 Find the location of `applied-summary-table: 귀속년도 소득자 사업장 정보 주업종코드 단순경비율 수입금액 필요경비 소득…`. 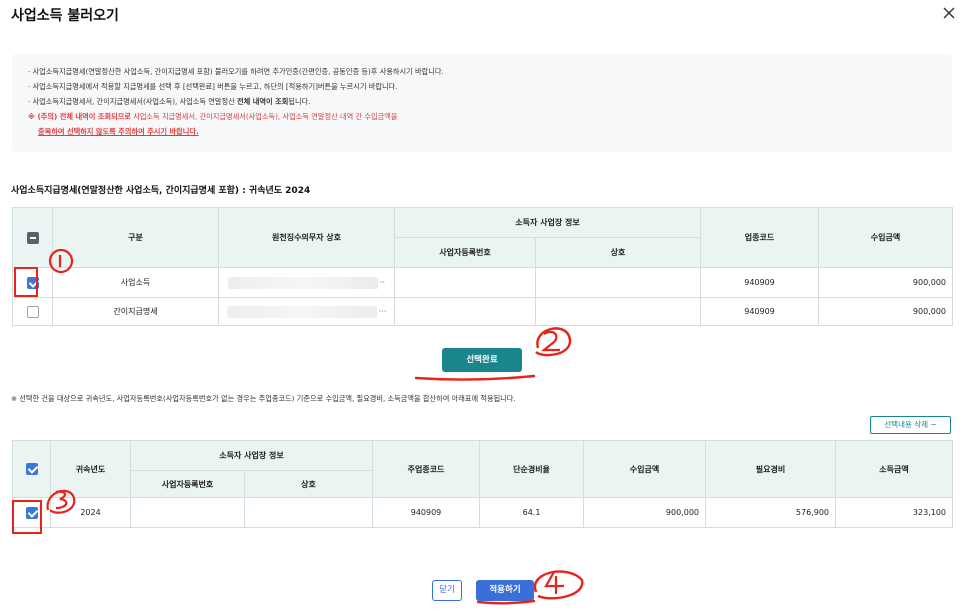

applied-summary-table: 귀속년도 소득자 사업장 정보 주업종코드 단순경비율 수입금액 필요경비 소득… is located at coordinates (483, 484).